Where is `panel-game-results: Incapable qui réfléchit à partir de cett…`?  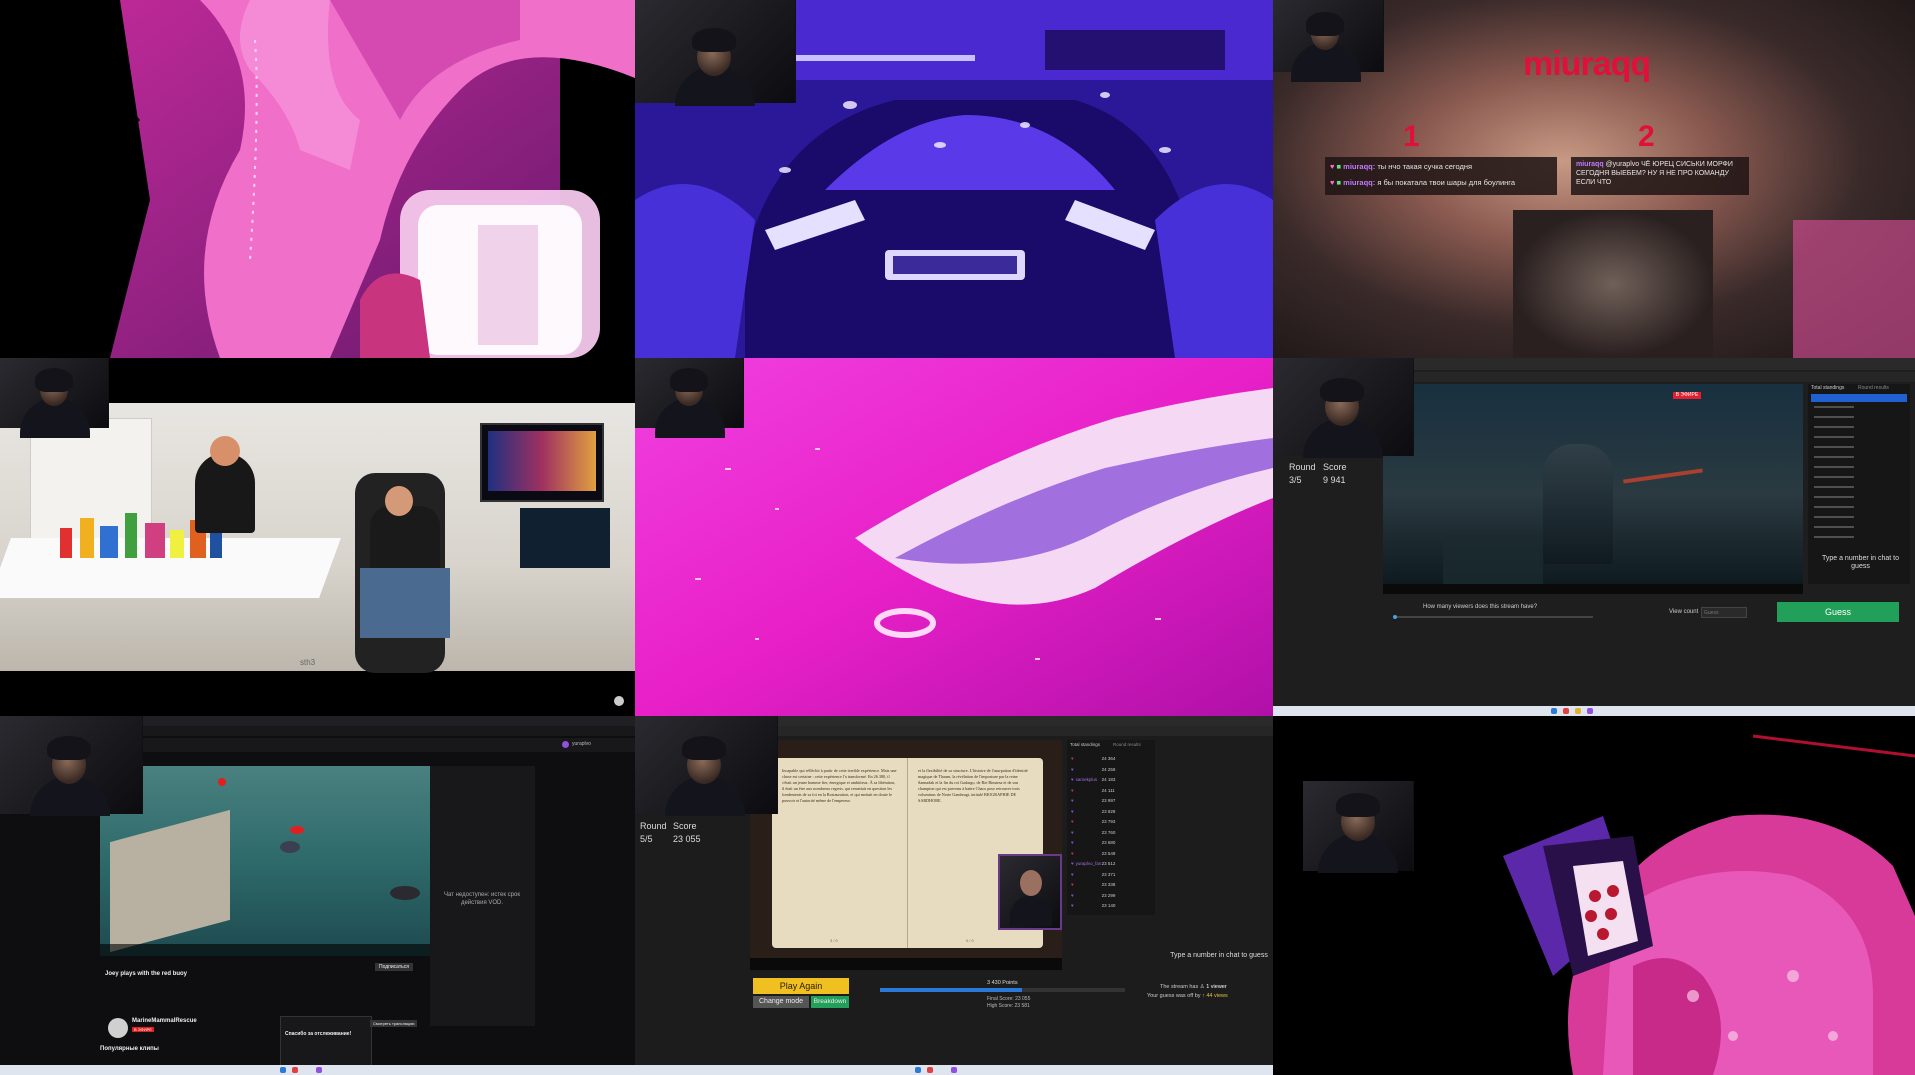 panel-game-results: Incapable qui réfléchit à partir de cett… is located at coordinates (954, 895).